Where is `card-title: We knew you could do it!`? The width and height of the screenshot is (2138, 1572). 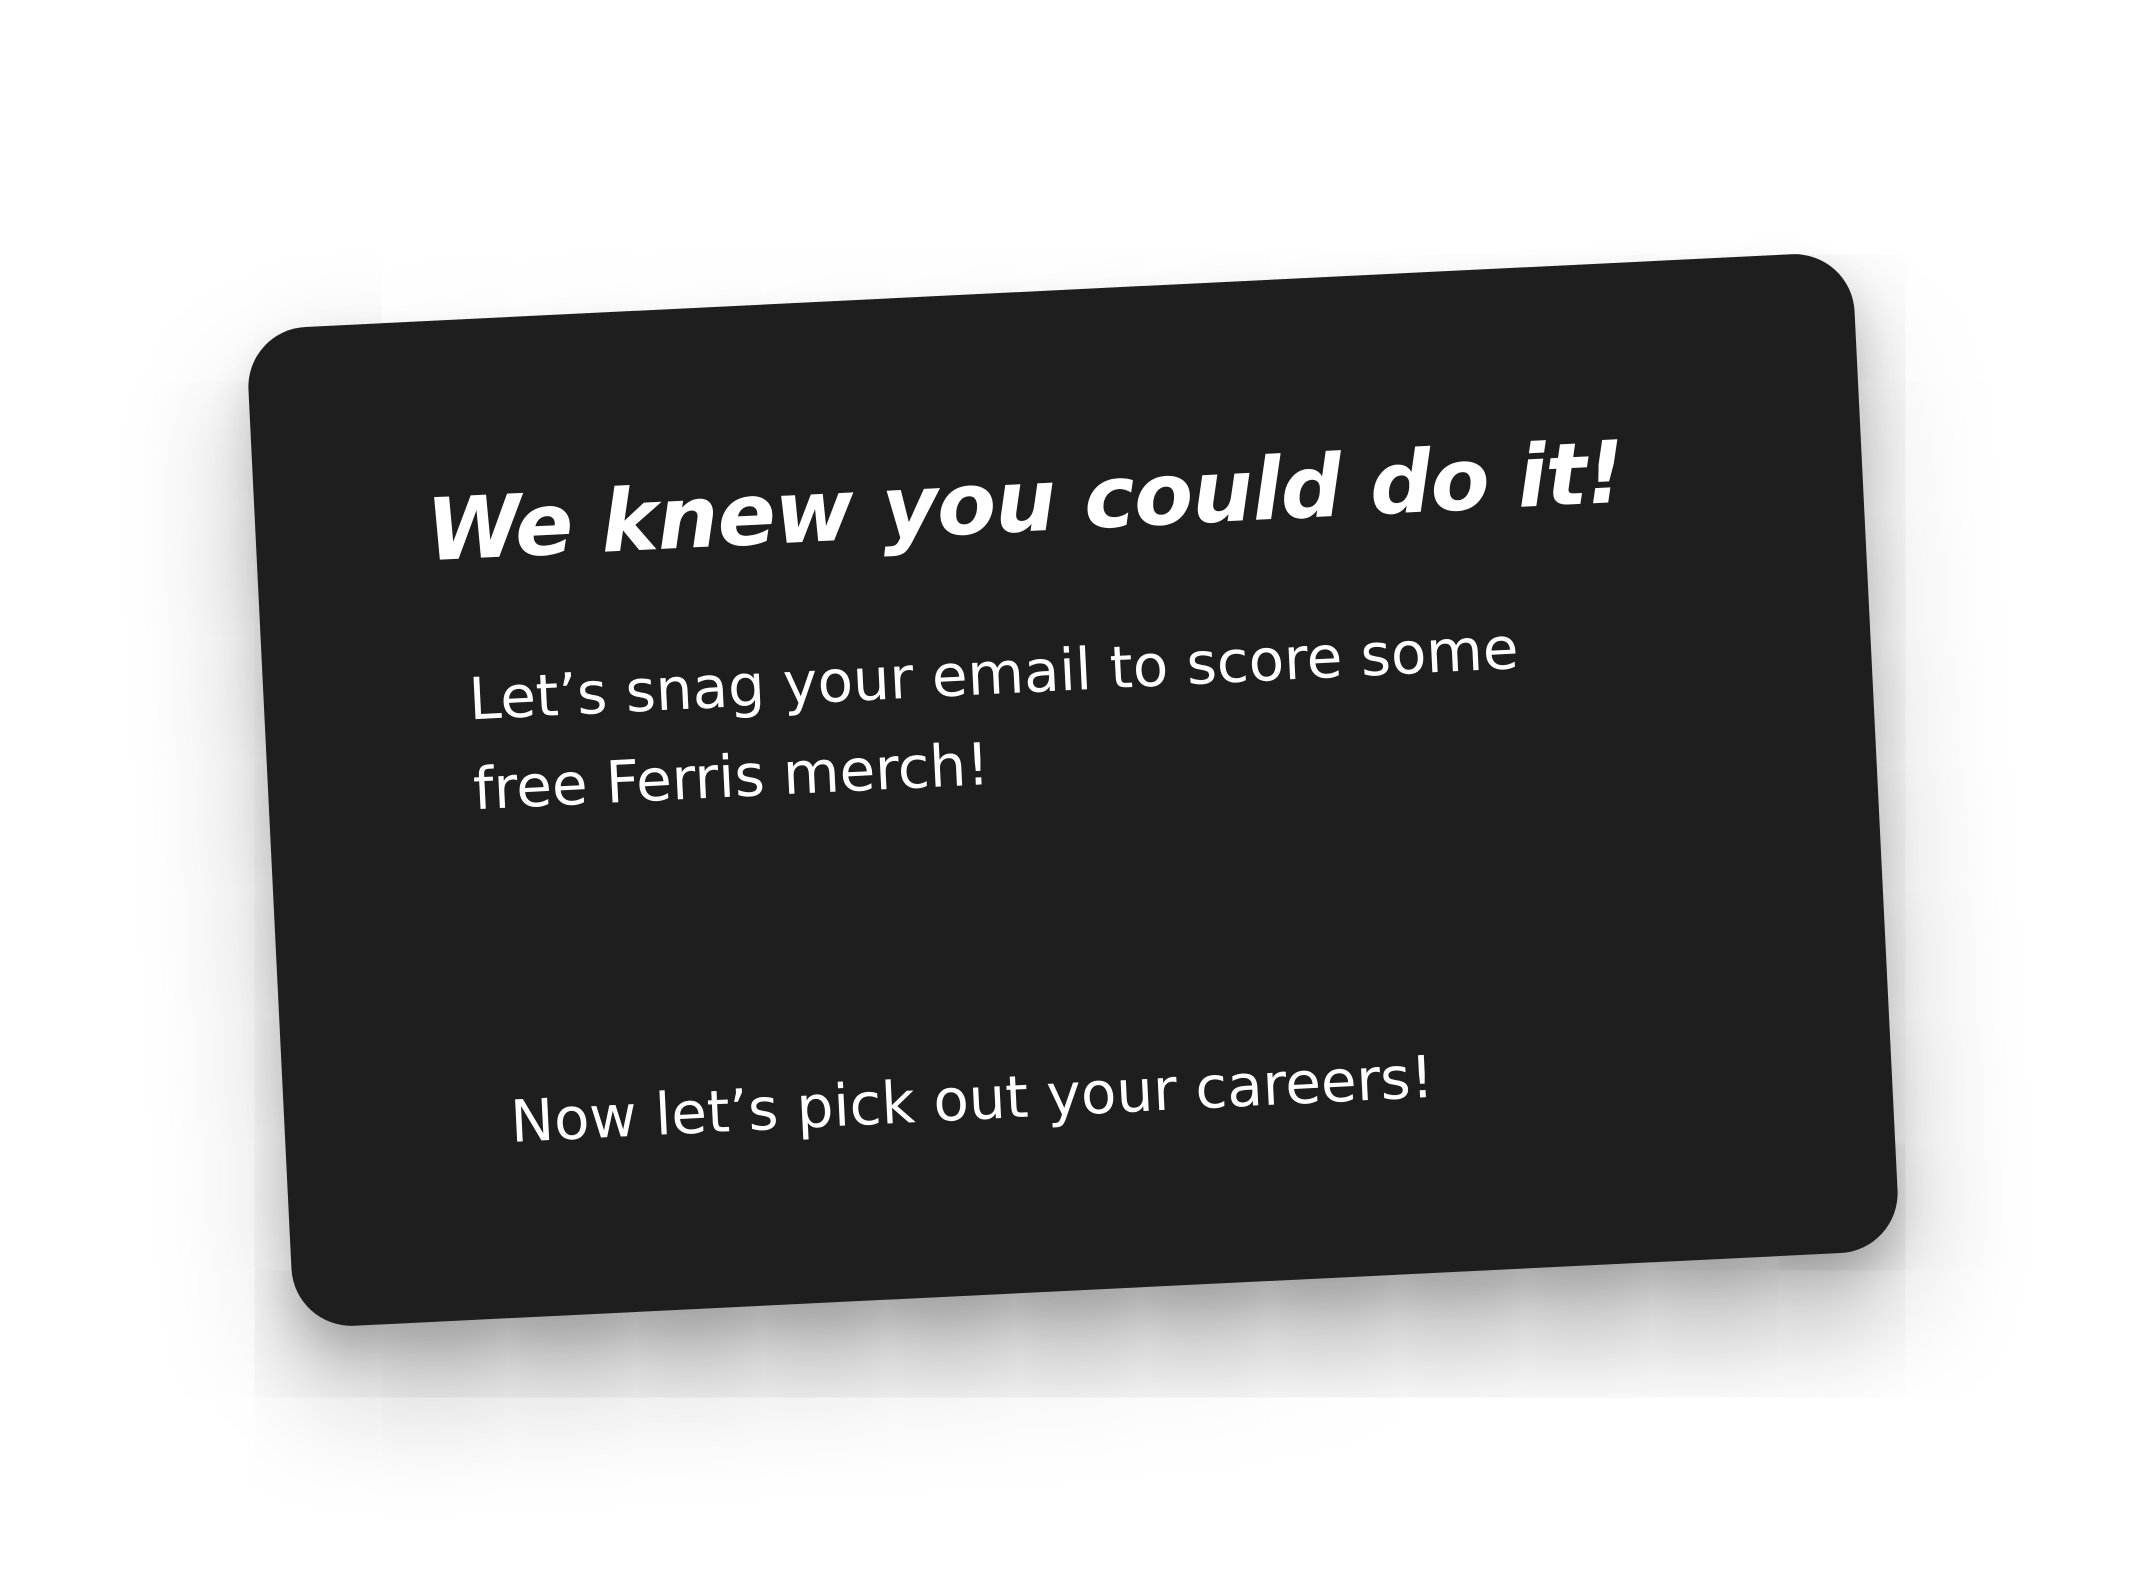
card-title: We knew you could do it! is located at coordinates (1025, 502).